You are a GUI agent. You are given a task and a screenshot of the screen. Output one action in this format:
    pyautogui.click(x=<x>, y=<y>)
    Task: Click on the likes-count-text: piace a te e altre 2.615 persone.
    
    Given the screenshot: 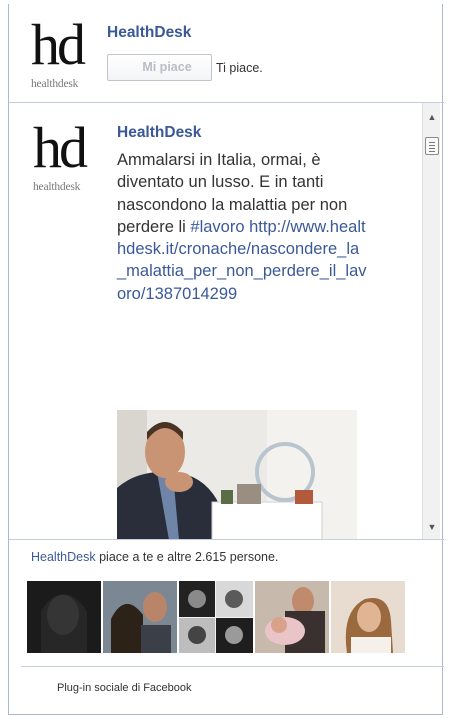 What is the action you would take?
    pyautogui.click(x=189, y=557)
    